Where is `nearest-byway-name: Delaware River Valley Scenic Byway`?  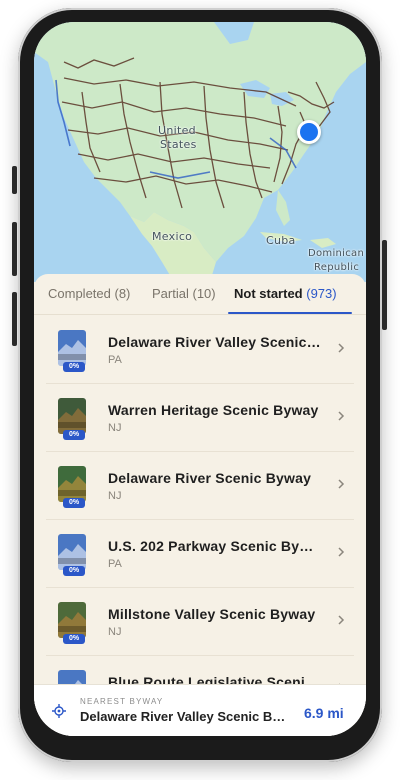 nearest-byway-name: Delaware River Valley Scenic Byway is located at coordinates (186, 716).